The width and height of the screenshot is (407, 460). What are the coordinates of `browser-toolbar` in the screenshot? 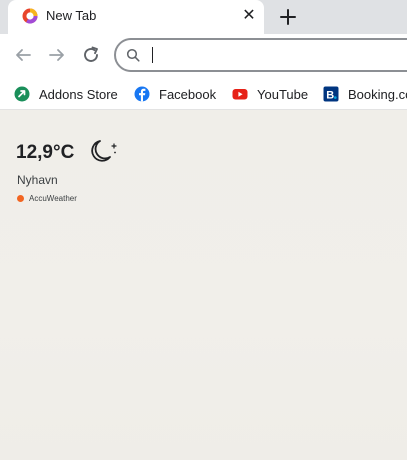 It's located at (203, 55).